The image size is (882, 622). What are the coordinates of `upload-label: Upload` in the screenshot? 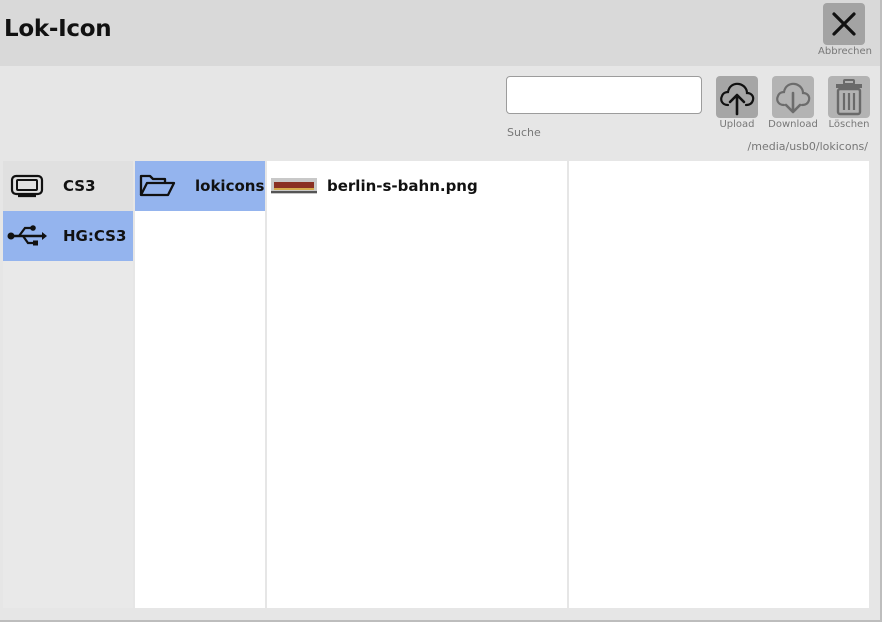 It's located at (737, 124).